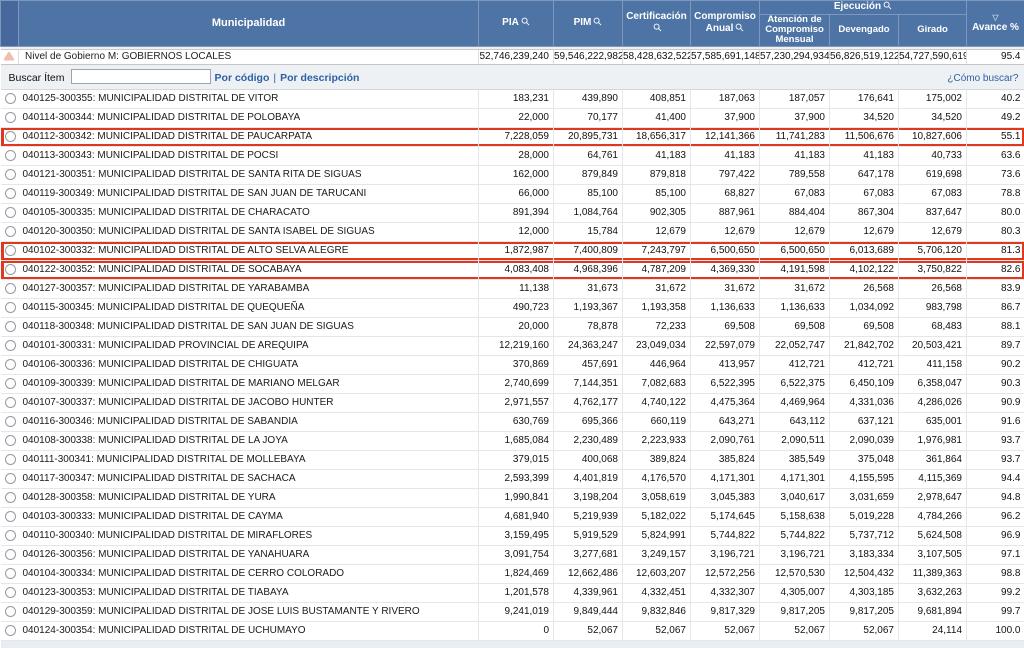 This screenshot has width=1024, height=648. What do you see at coordinates (933, 212) in the screenshot?
I see `girado-value: 837,647` at bounding box center [933, 212].